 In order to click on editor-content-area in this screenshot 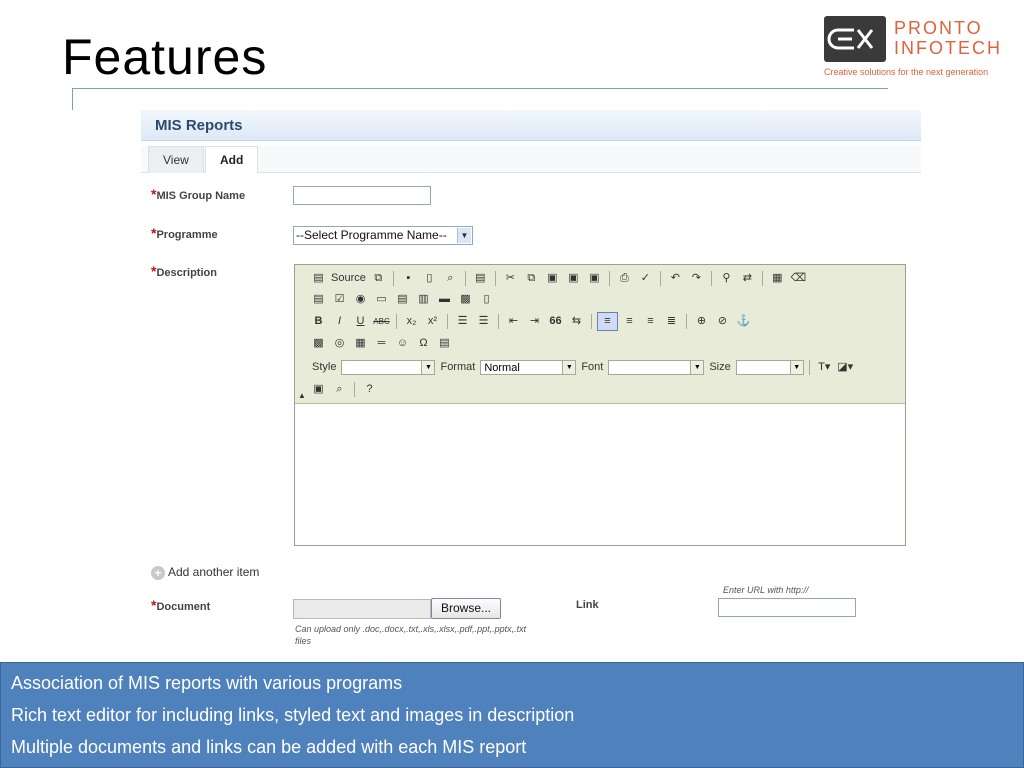, I will do `click(600, 474)`.